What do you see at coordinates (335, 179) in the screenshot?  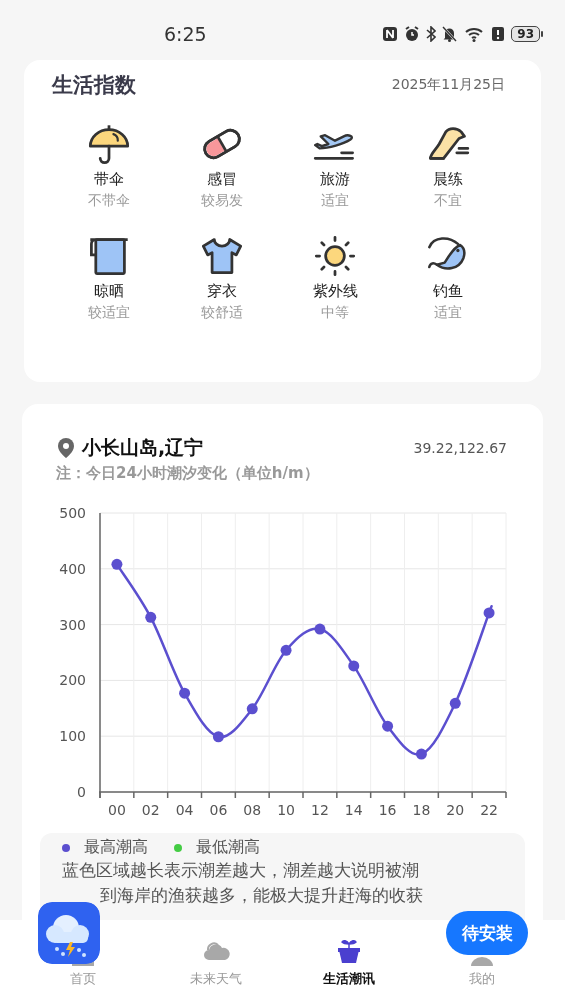 I see `index-name: 旅游` at bounding box center [335, 179].